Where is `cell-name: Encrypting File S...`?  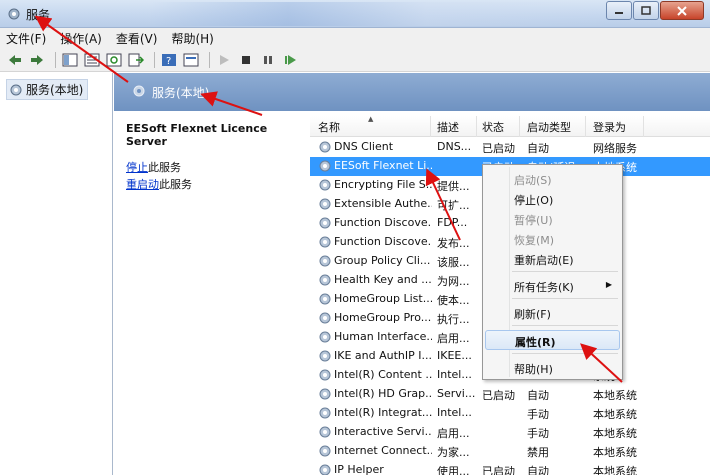
cell-name: Encrypting File S... is located at coordinates (383, 184).